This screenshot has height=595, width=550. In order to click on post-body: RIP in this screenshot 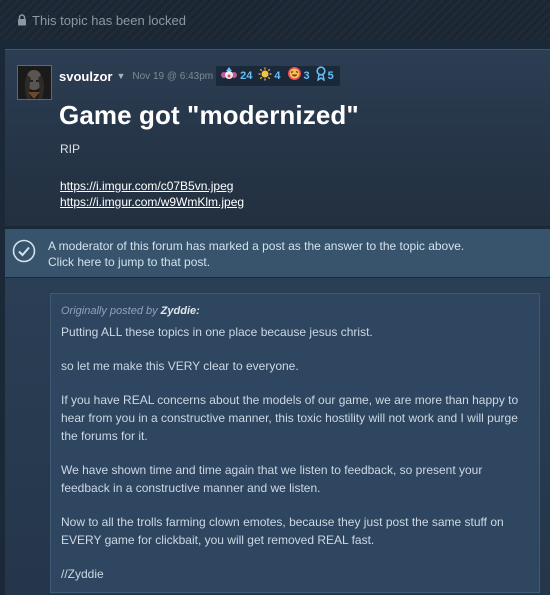, I will do `click(70, 149)`.